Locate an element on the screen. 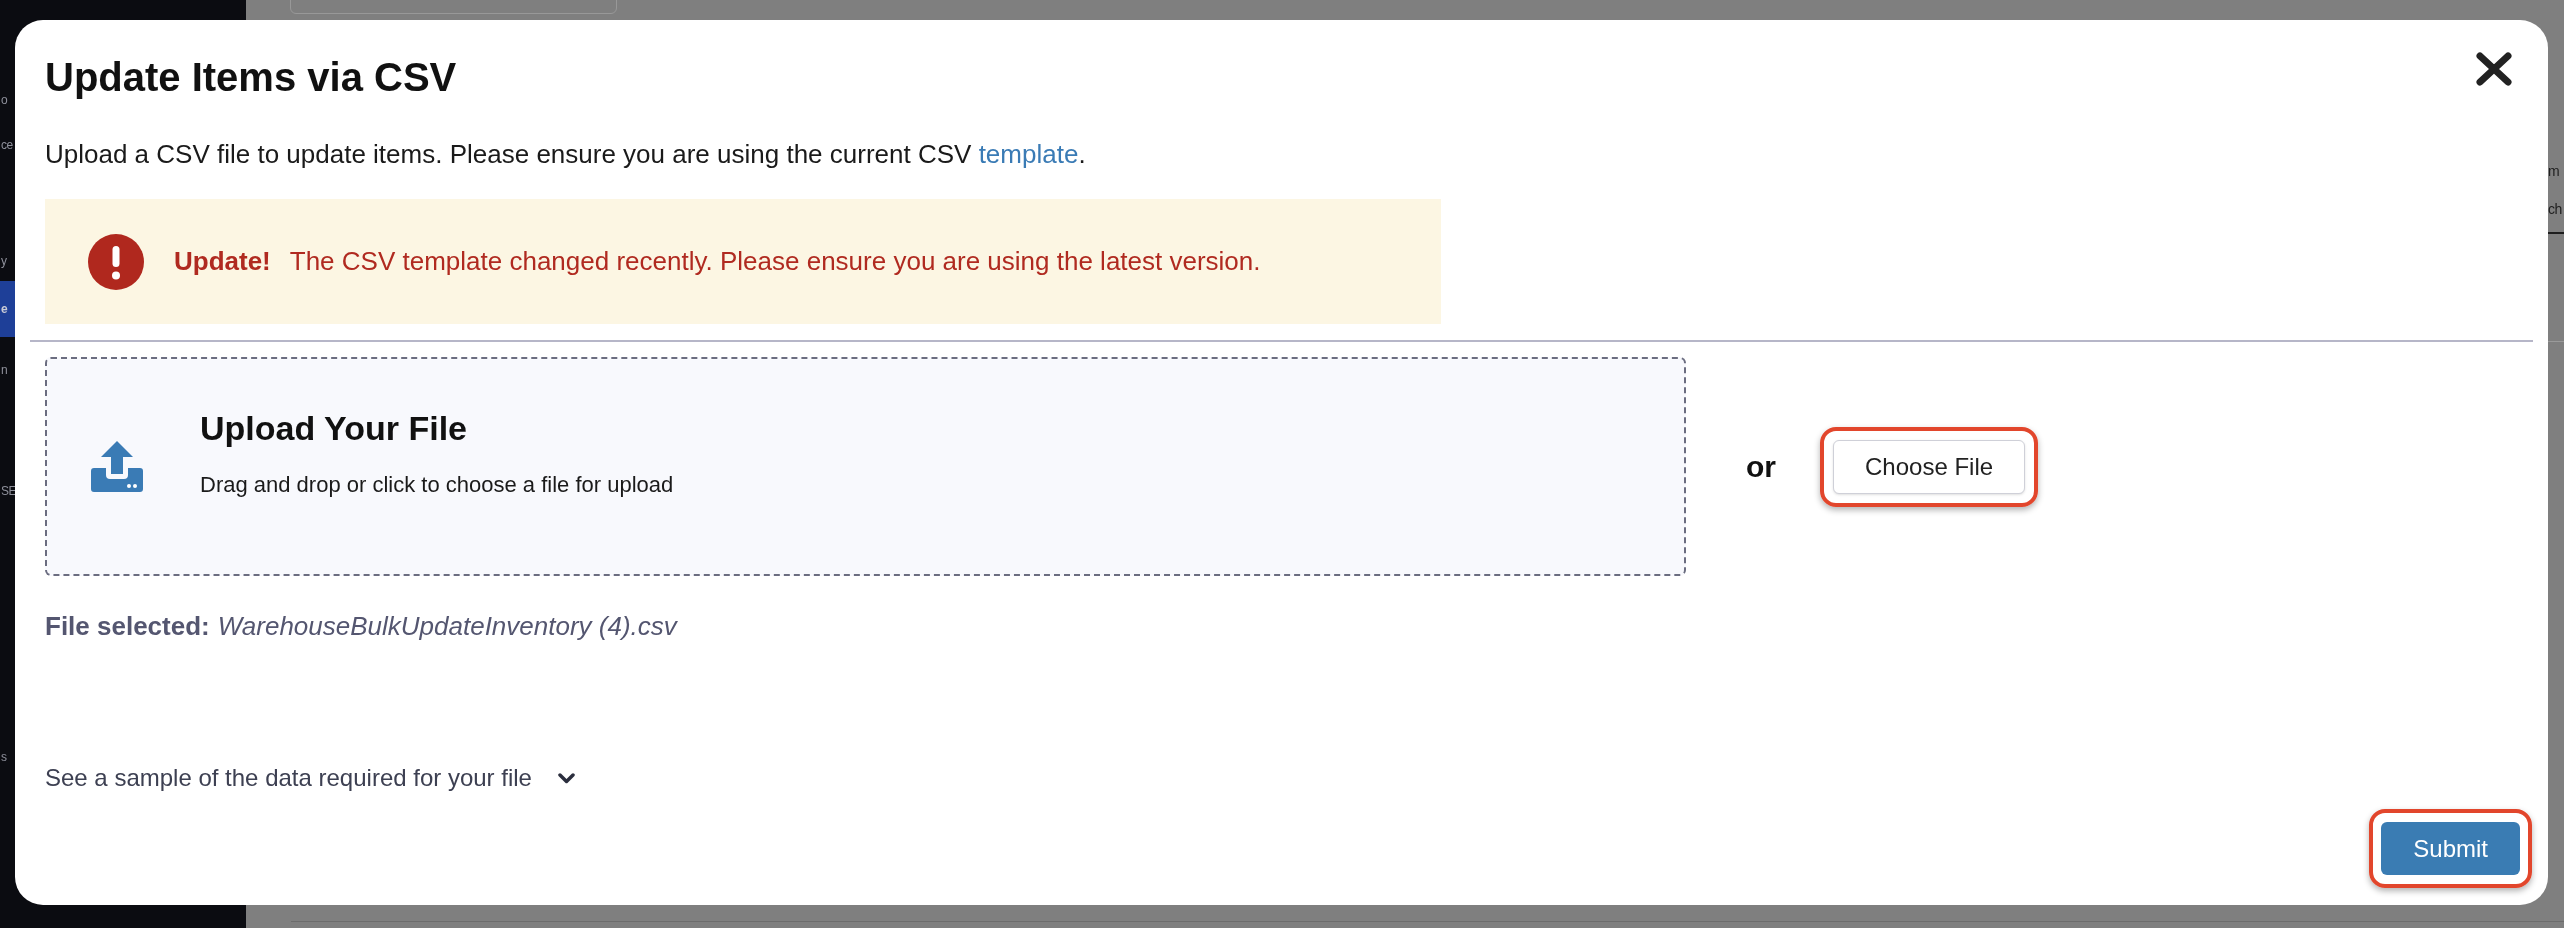 Image resolution: width=2564 pixels, height=928 pixels. dropzone-title: Upload Your File is located at coordinates (334, 428).